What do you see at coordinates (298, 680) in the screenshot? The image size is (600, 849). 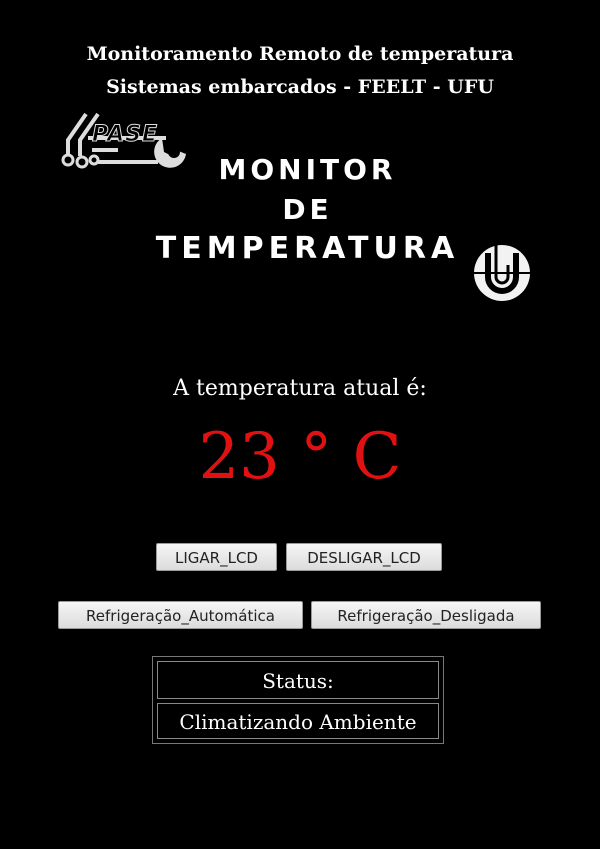 I see `status-header: Status:` at bounding box center [298, 680].